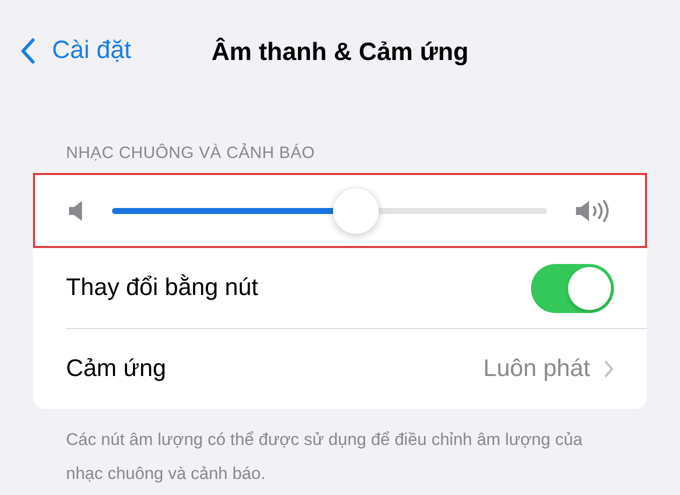 This screenshot has height=495, width=680. Describe the element at coordinates (329, 211) in the screenshot. I see `slider-track` at that location.